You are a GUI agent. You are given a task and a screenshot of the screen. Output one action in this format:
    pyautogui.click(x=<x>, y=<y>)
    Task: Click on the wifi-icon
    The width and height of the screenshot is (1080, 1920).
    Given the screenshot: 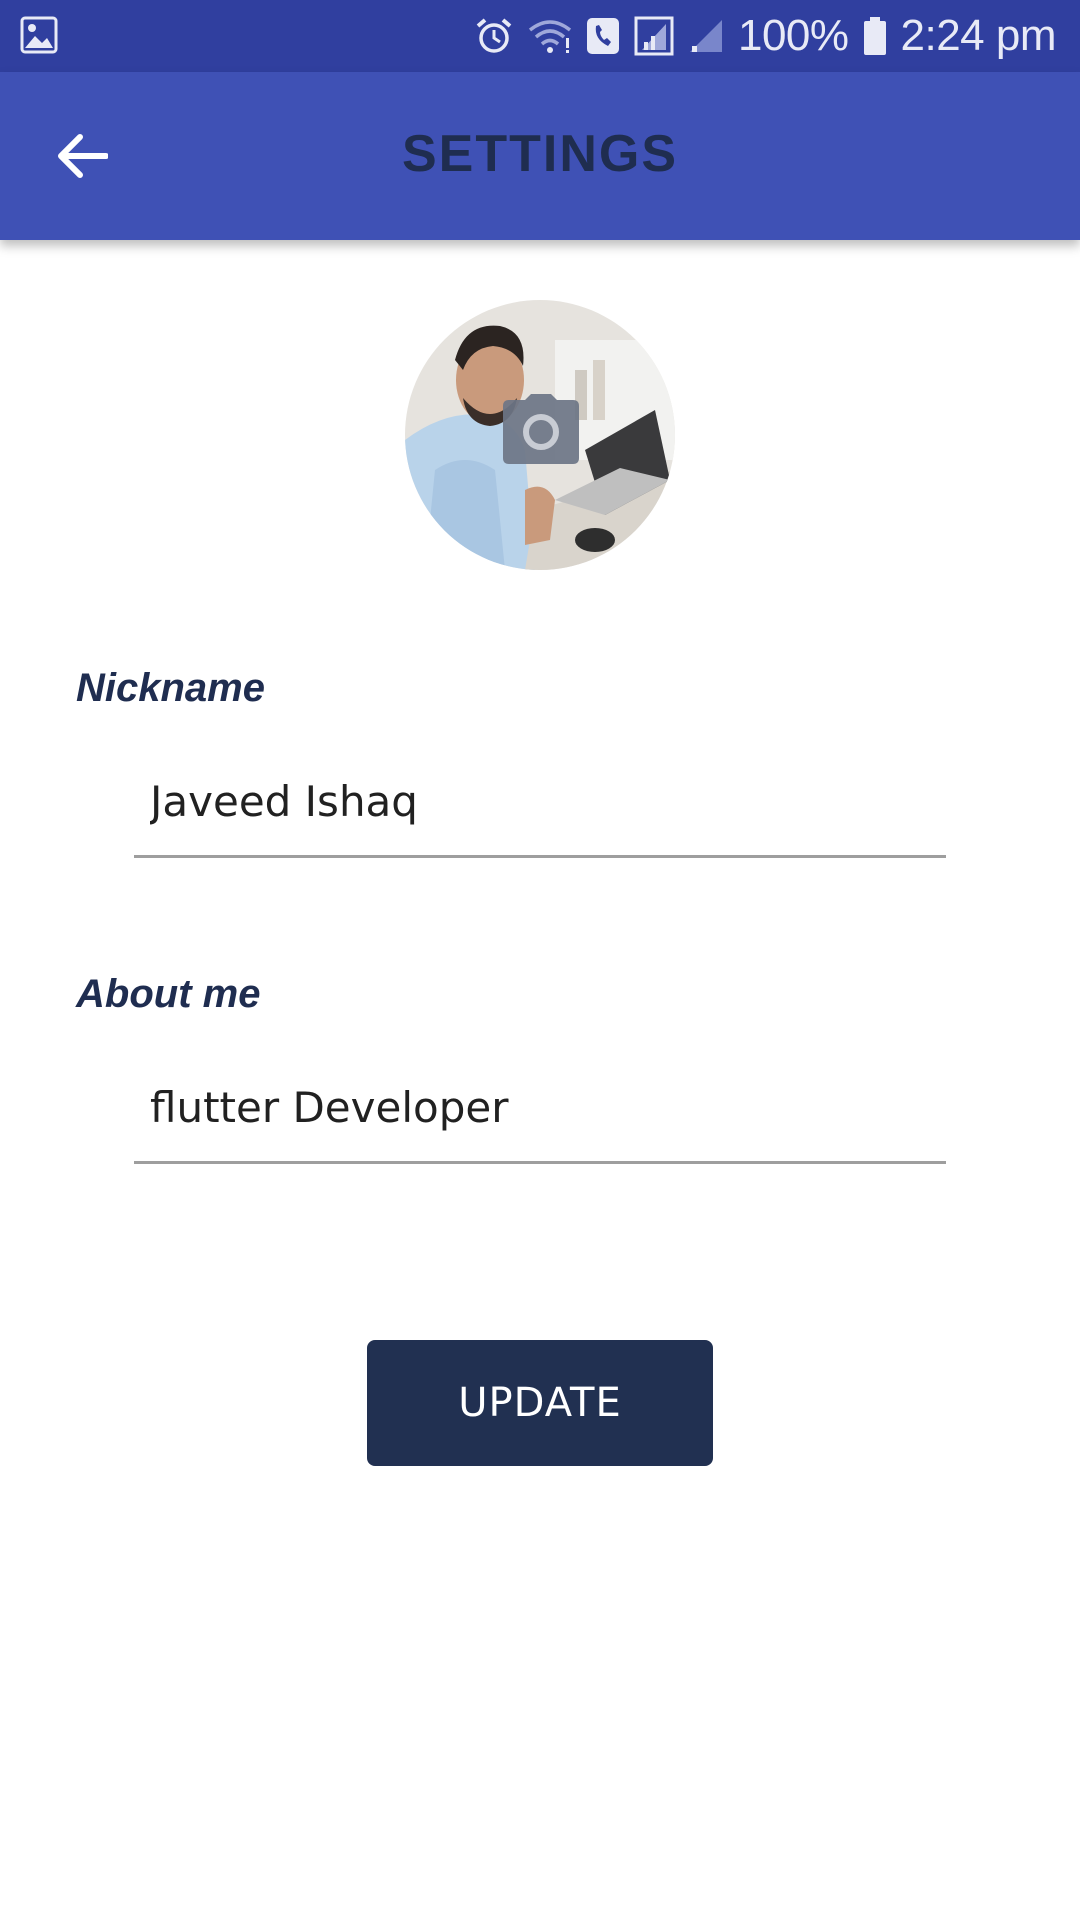 What is the action you would take?
    pyautogui.click(x=550, y=36)
    